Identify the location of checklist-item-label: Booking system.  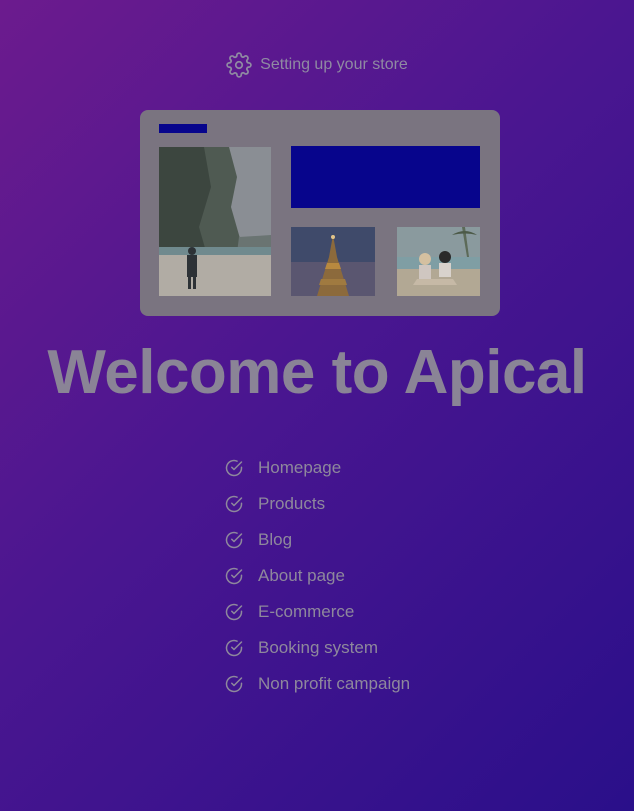
(318, 647).